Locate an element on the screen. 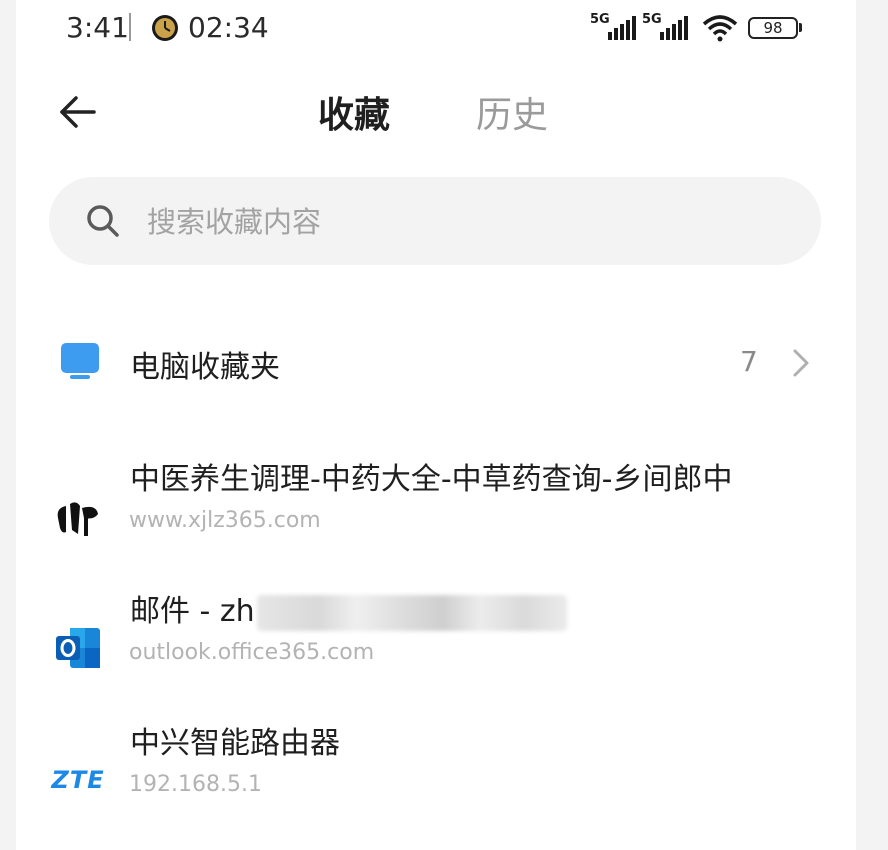 The height and width of the screenshot is (850, 888). tab-history: 历史 is located at coordinates (512, 112).